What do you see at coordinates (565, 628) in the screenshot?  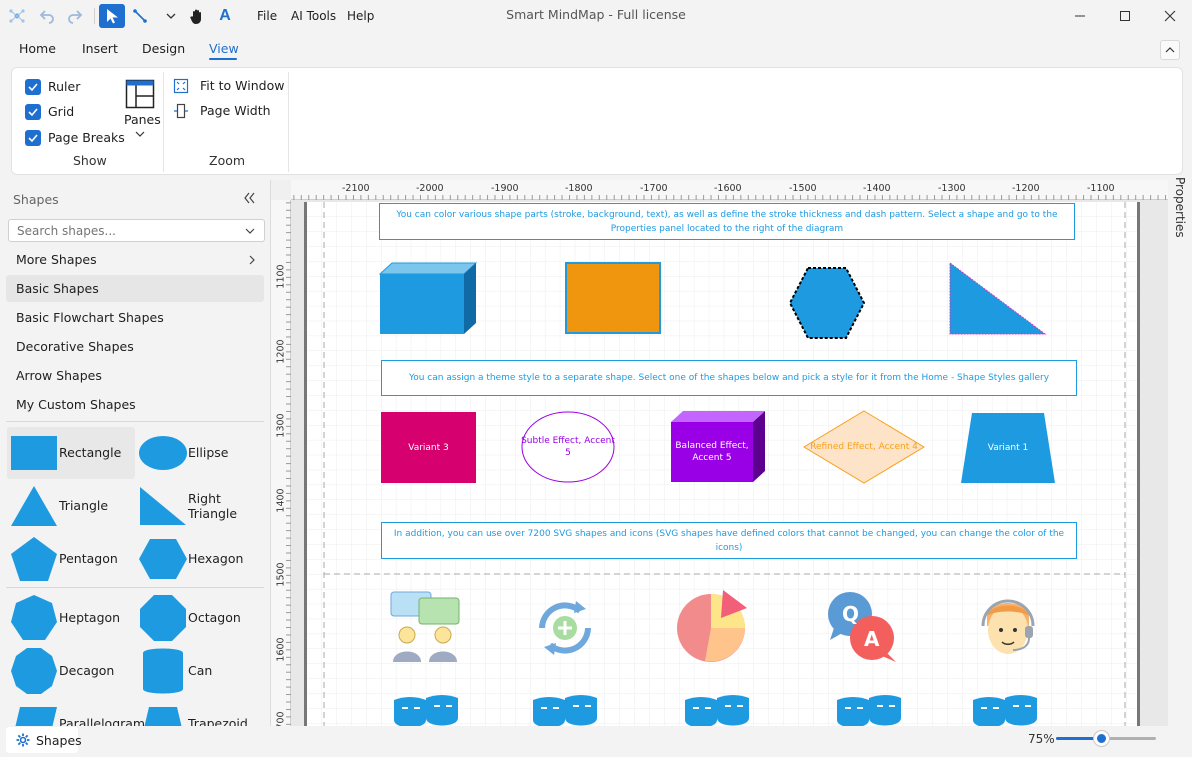 I see `refresh-add-icon` at bounding box center [565, 628].